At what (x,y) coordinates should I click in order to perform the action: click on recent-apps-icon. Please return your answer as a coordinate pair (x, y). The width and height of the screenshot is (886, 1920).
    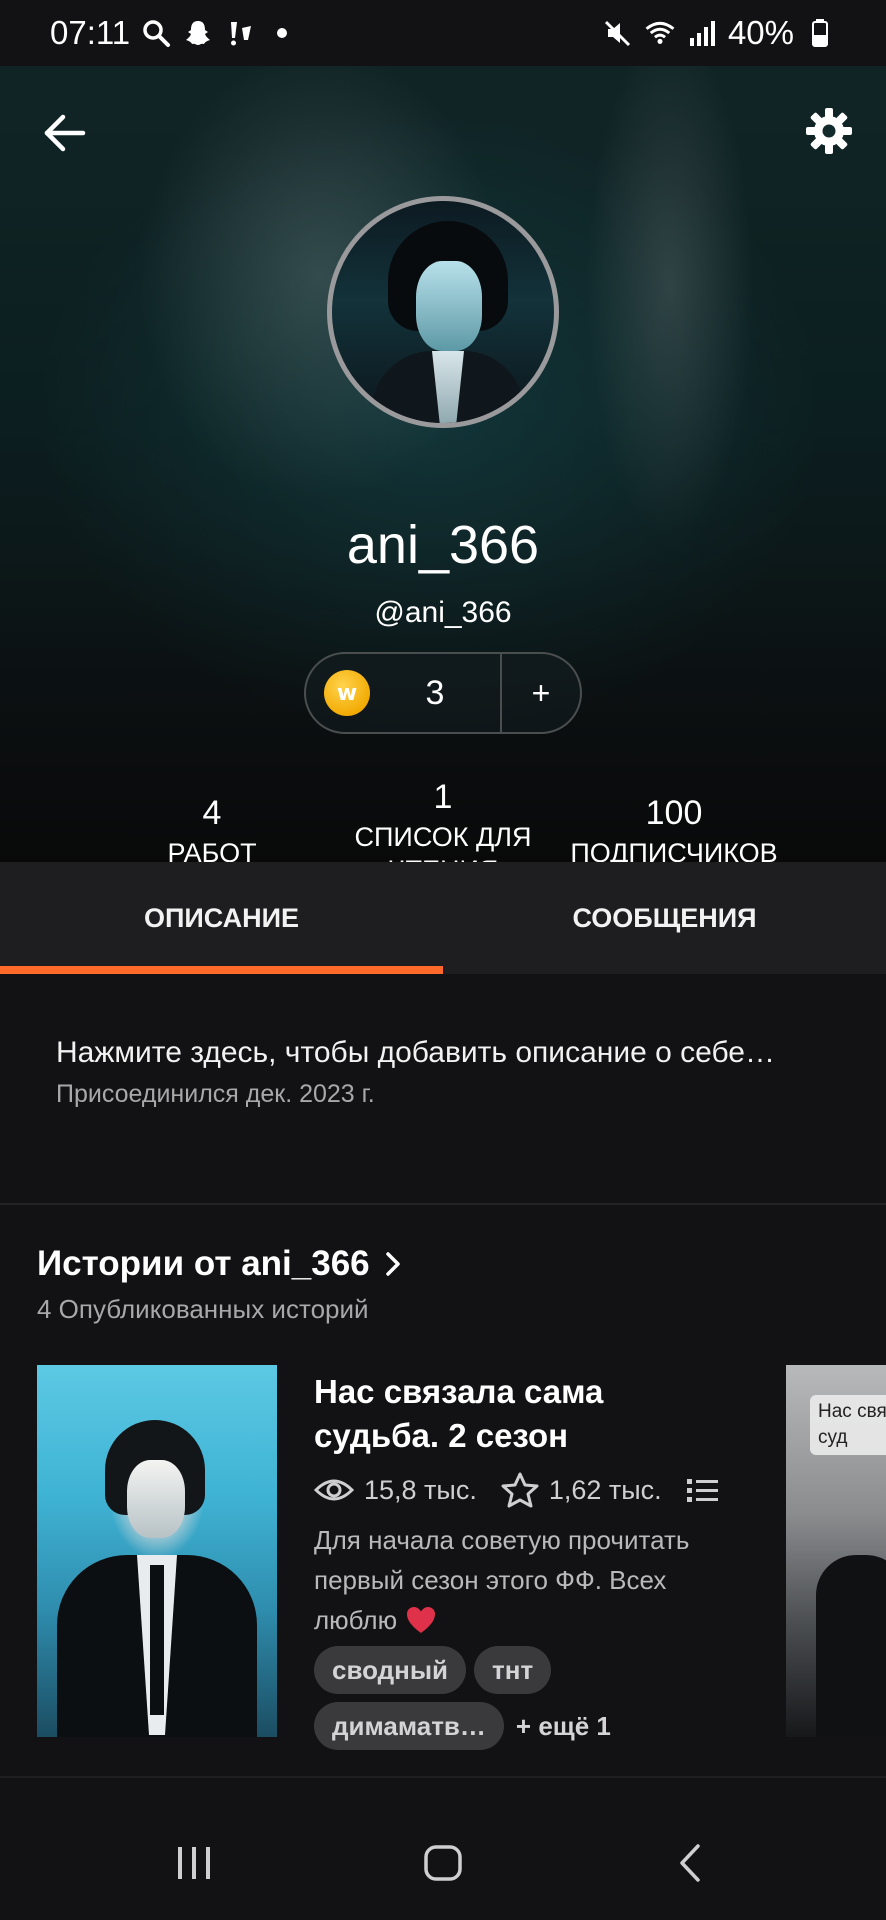
    Looking at the image, I should click on (194, 1863).